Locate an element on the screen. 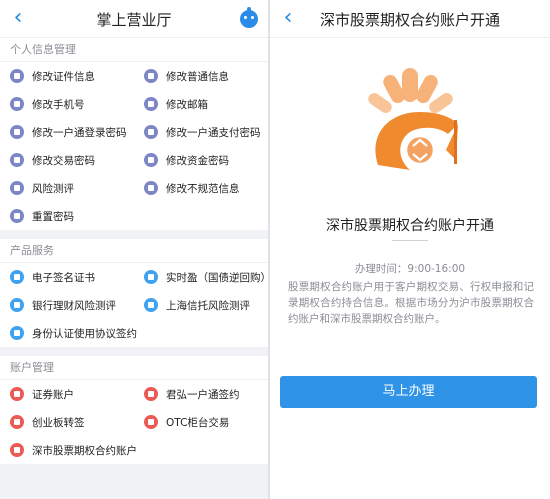  lock-icon is located at coordinates (17, 216).